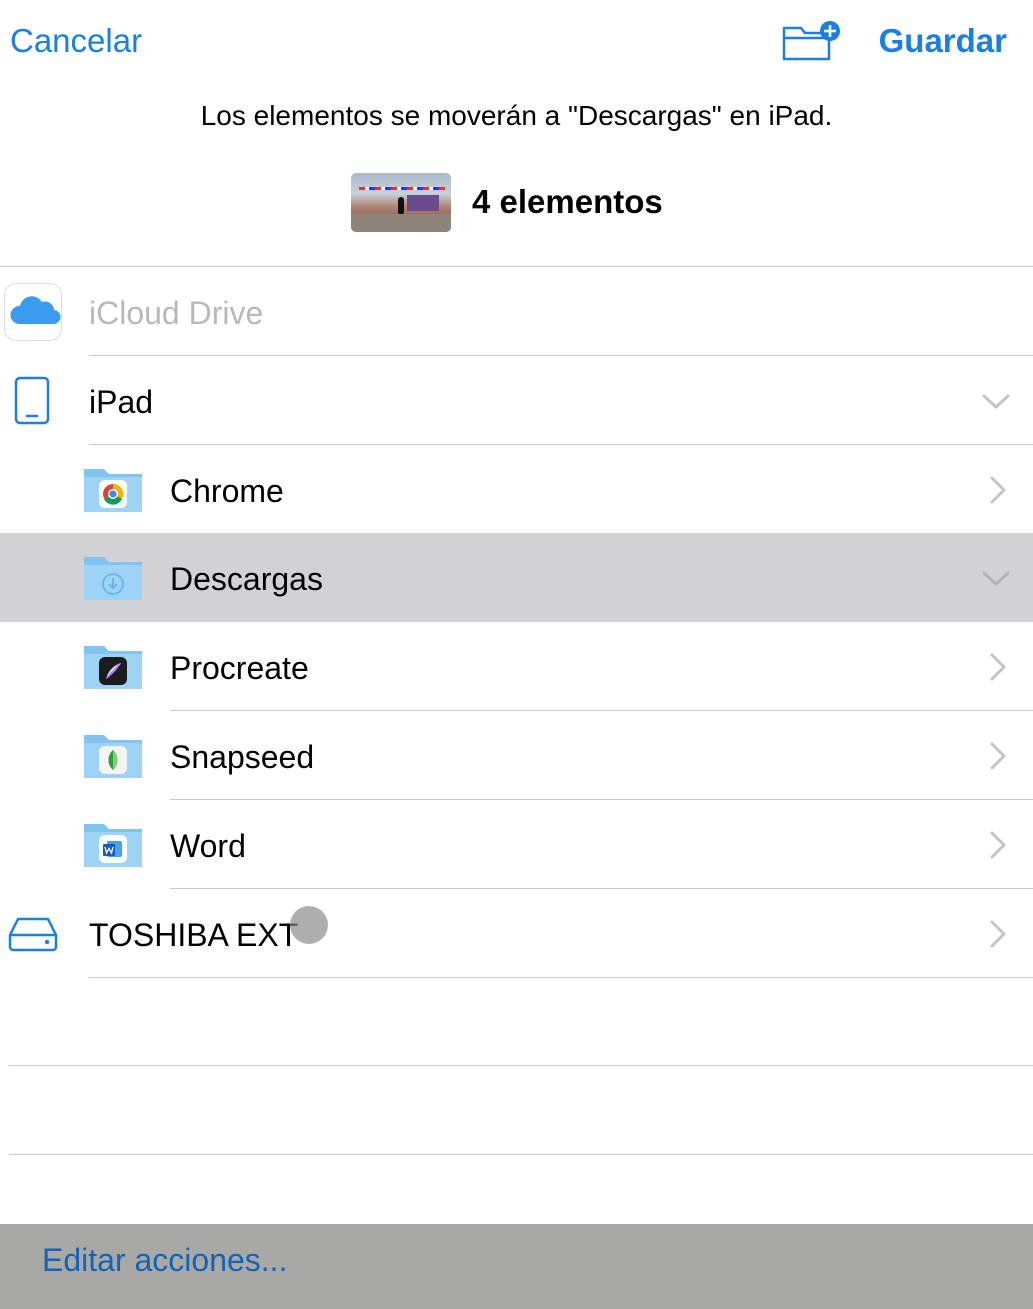 This screenshot has width=1033, height=1309. What do you see at coordinates (33, 312) in the screenshot?
I see `icloud-icon` at bounding box center [33, 312].